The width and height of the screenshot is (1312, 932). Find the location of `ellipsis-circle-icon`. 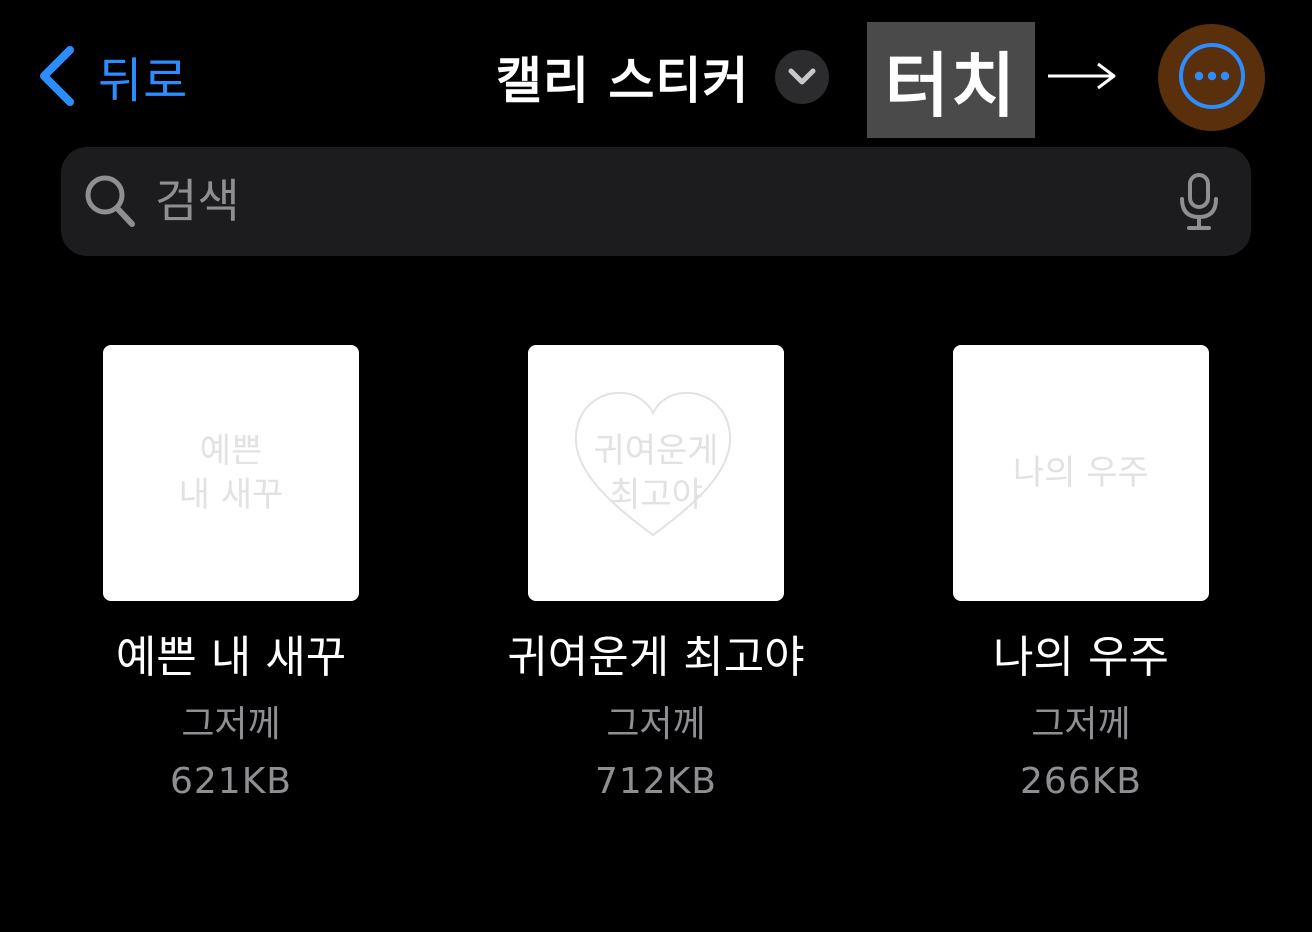

ellipsis-circle-icon is located at coordinates (1212, 78).